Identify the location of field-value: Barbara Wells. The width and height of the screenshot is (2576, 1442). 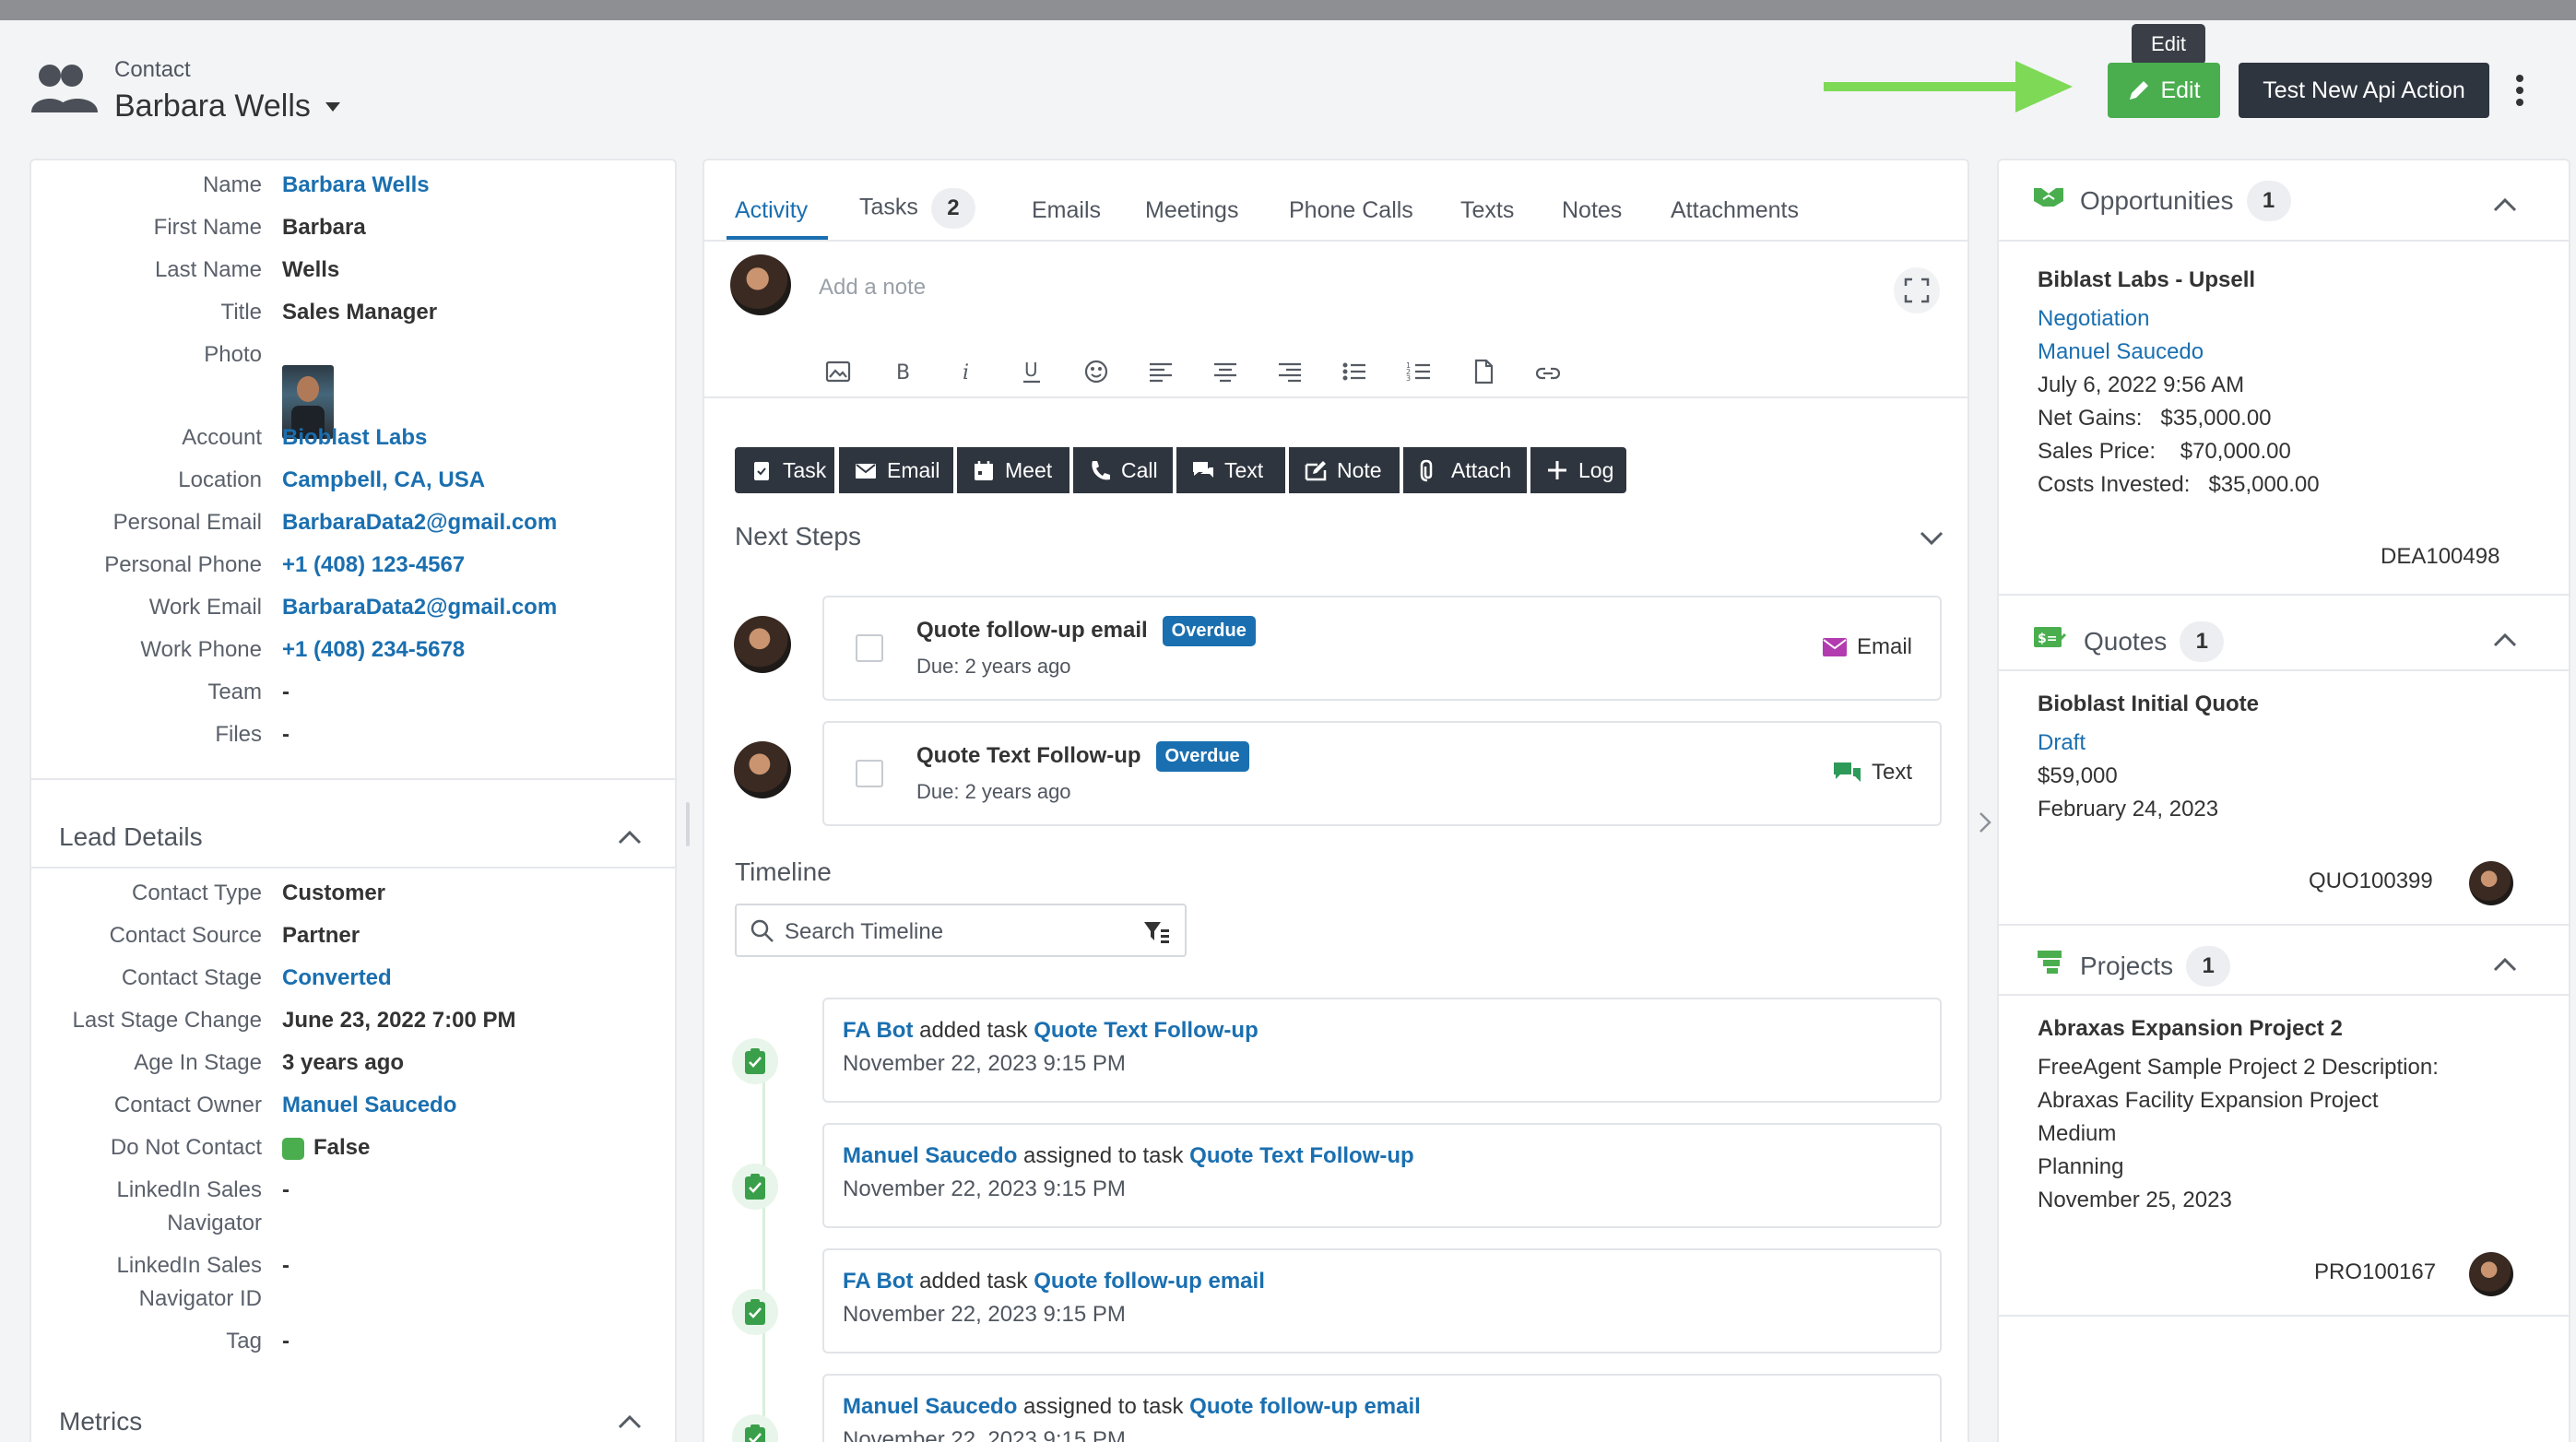
(356, 185).